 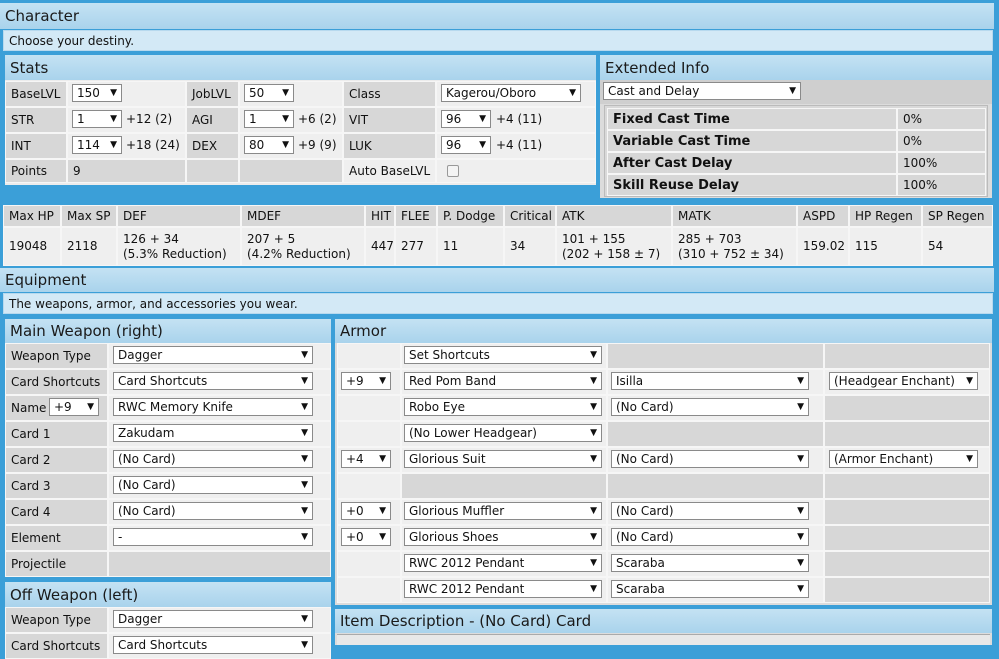 I want to click on summary-value-line: 115, so click(x=866, y=246).